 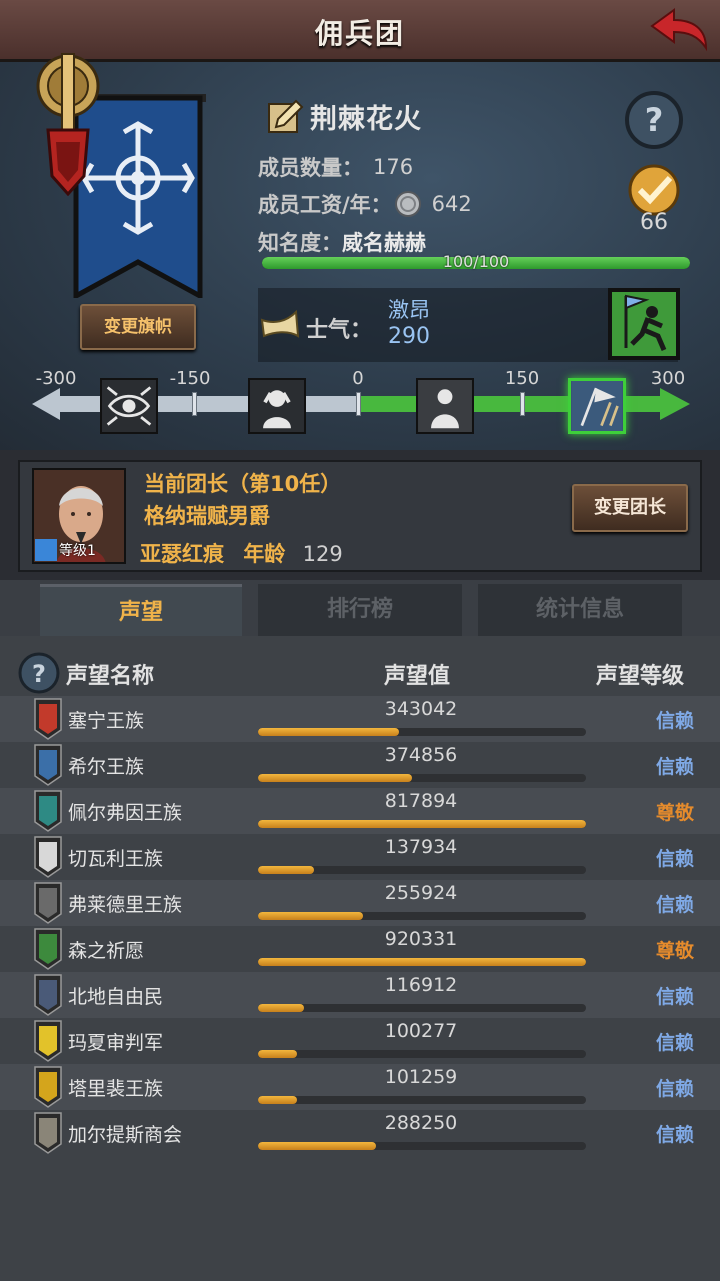 I want to click on leader-level: 等级1, so click(x=77, y=551).